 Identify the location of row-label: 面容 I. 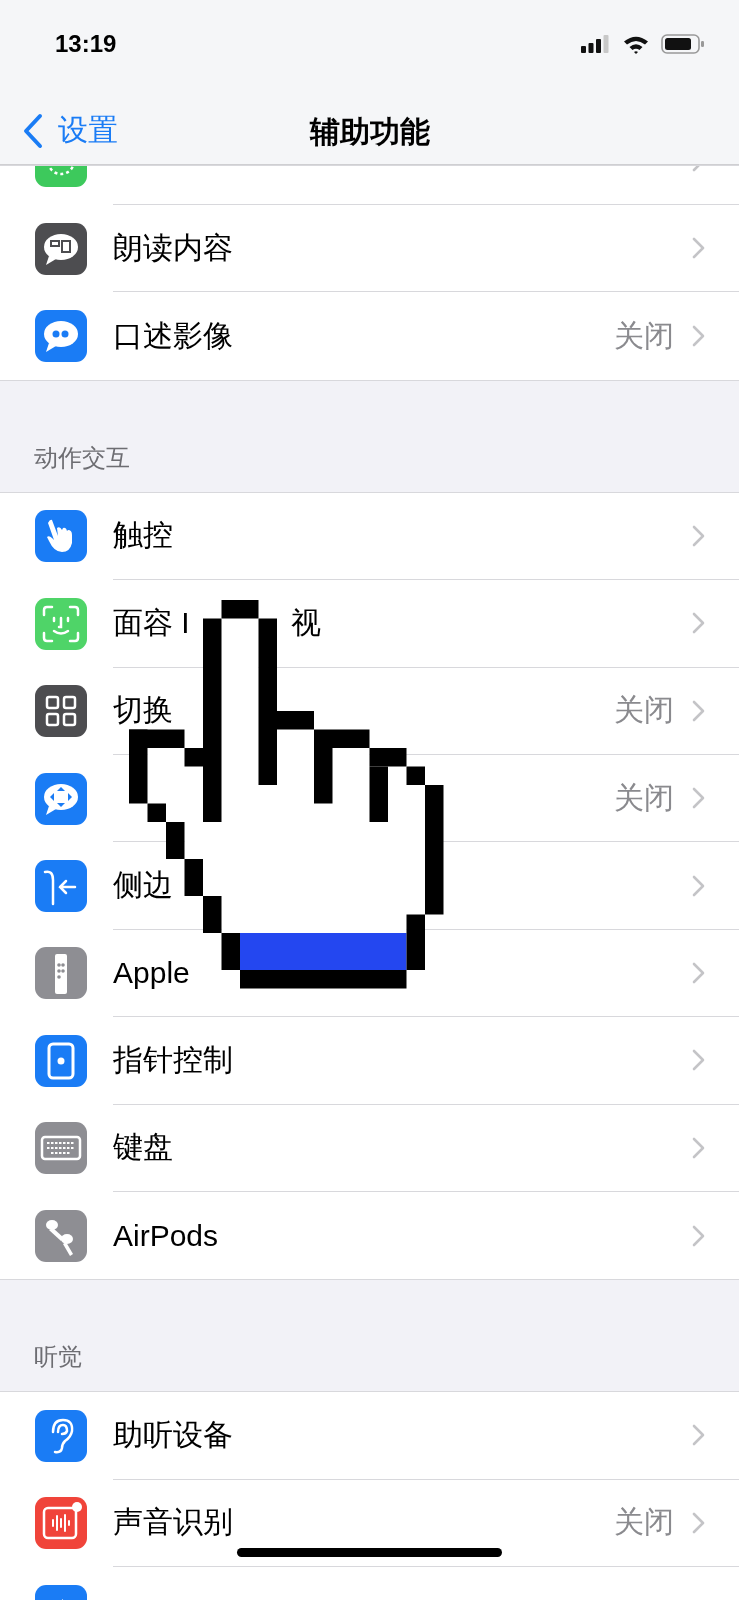
(151, 622).